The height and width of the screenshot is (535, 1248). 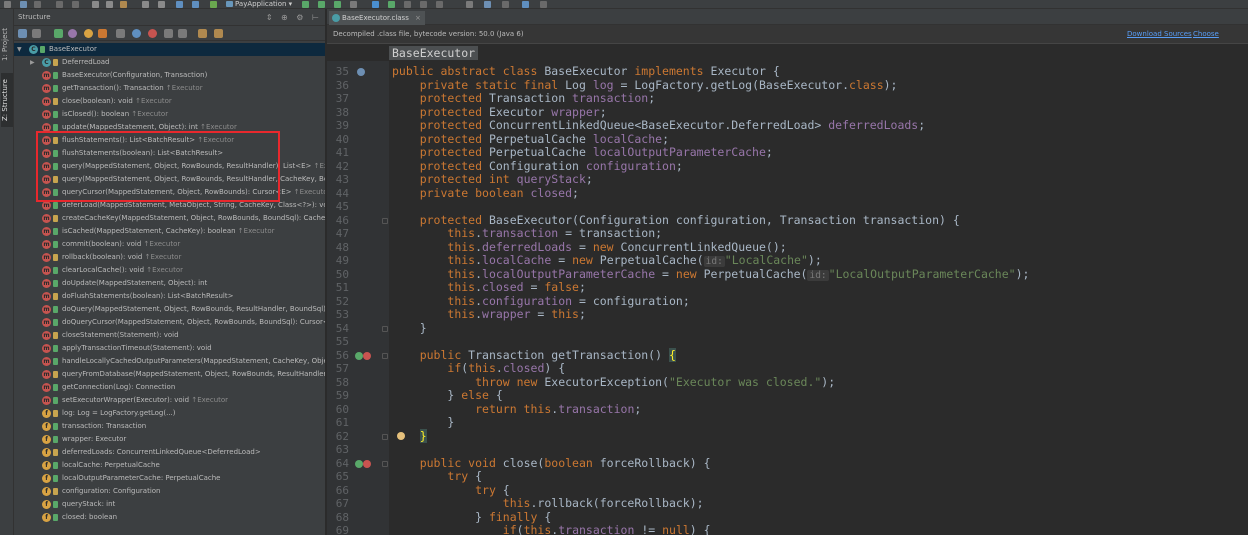 I want to click on collapse-all-icon, so click(x=182, y=33).